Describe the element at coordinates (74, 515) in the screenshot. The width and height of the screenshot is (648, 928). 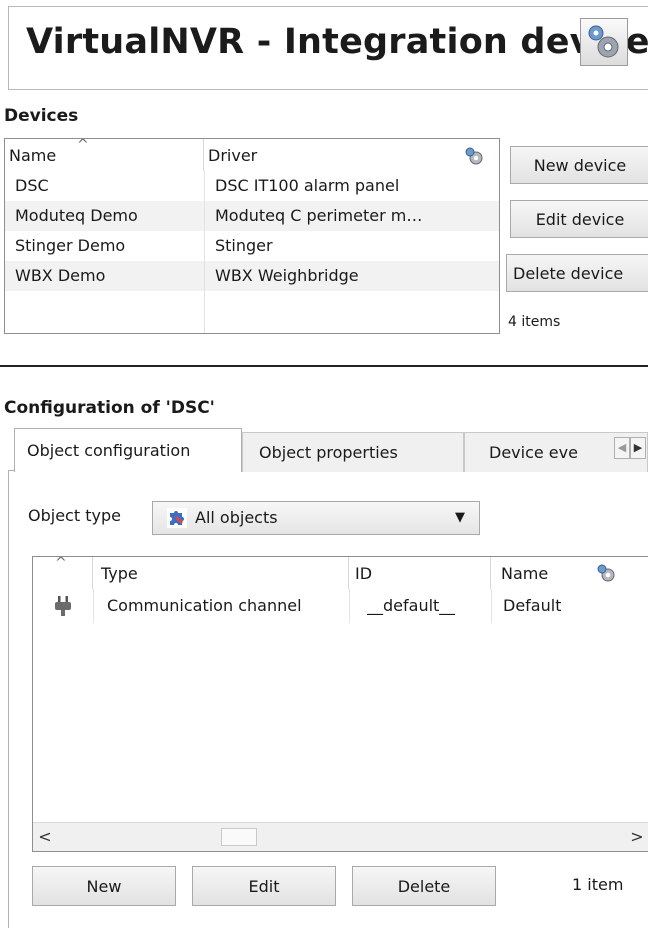
I see `object-type-label: Object type` at that location.